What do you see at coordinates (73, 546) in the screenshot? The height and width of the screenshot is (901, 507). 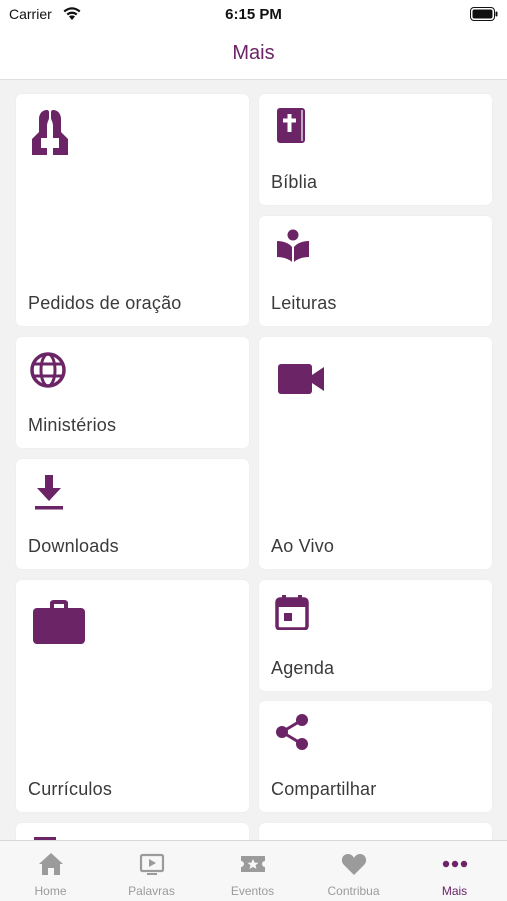 I see `menu-item-label: Downloads` at bounding box center [73, 546].